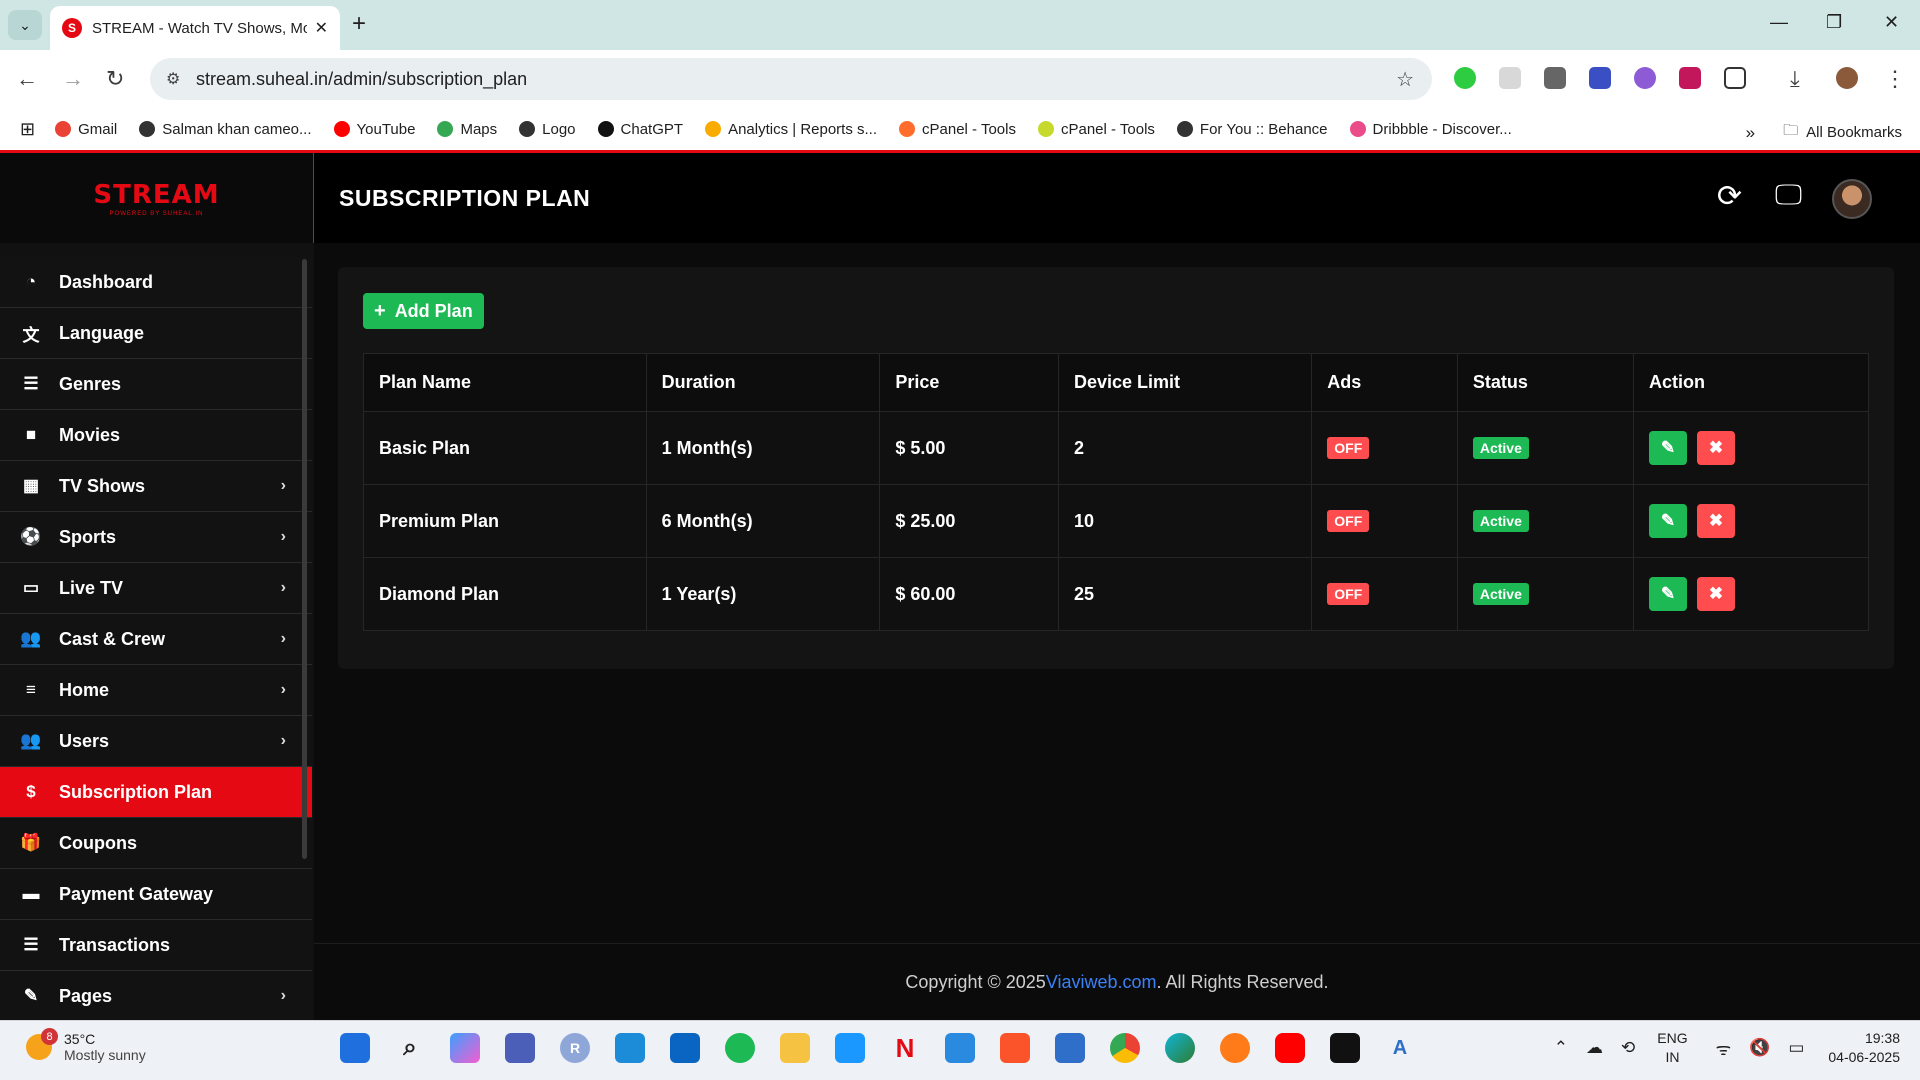 This screenshot has height=1080, width=1920. What do you see at coordinates (850, 1048) in the screenshot?
I see `prime-video-icon` at bounding box center [850, 1048].